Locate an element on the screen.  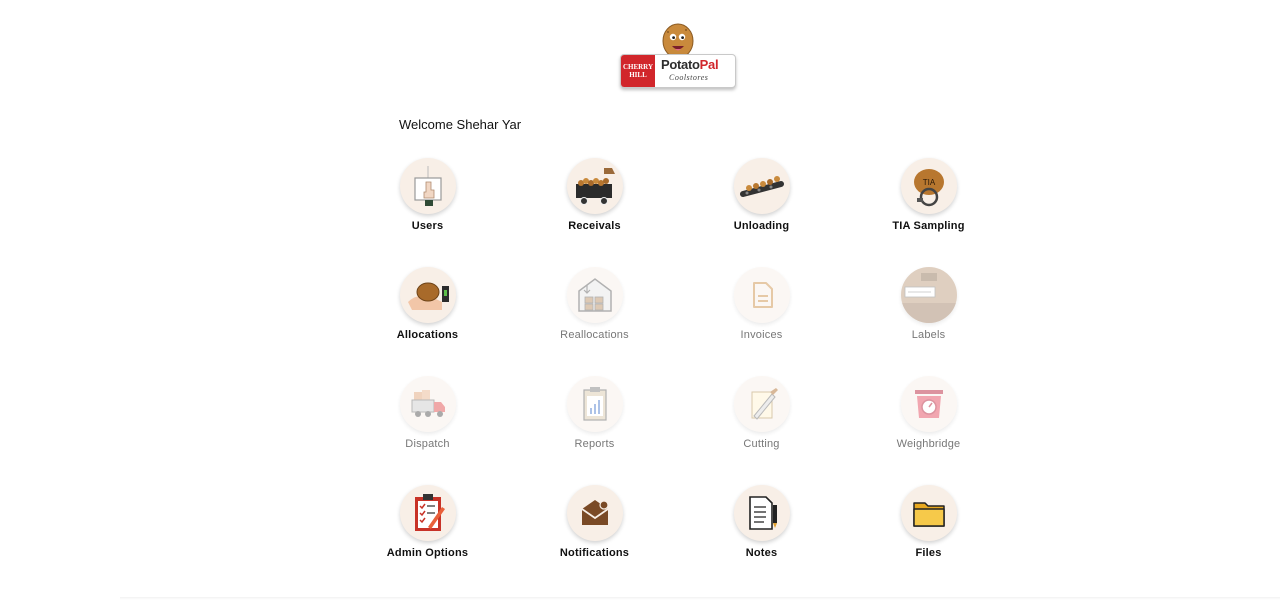
potatopal-logo: CHERRY HILL PotatoPal Coolstores is located at coordinates (678, 56).